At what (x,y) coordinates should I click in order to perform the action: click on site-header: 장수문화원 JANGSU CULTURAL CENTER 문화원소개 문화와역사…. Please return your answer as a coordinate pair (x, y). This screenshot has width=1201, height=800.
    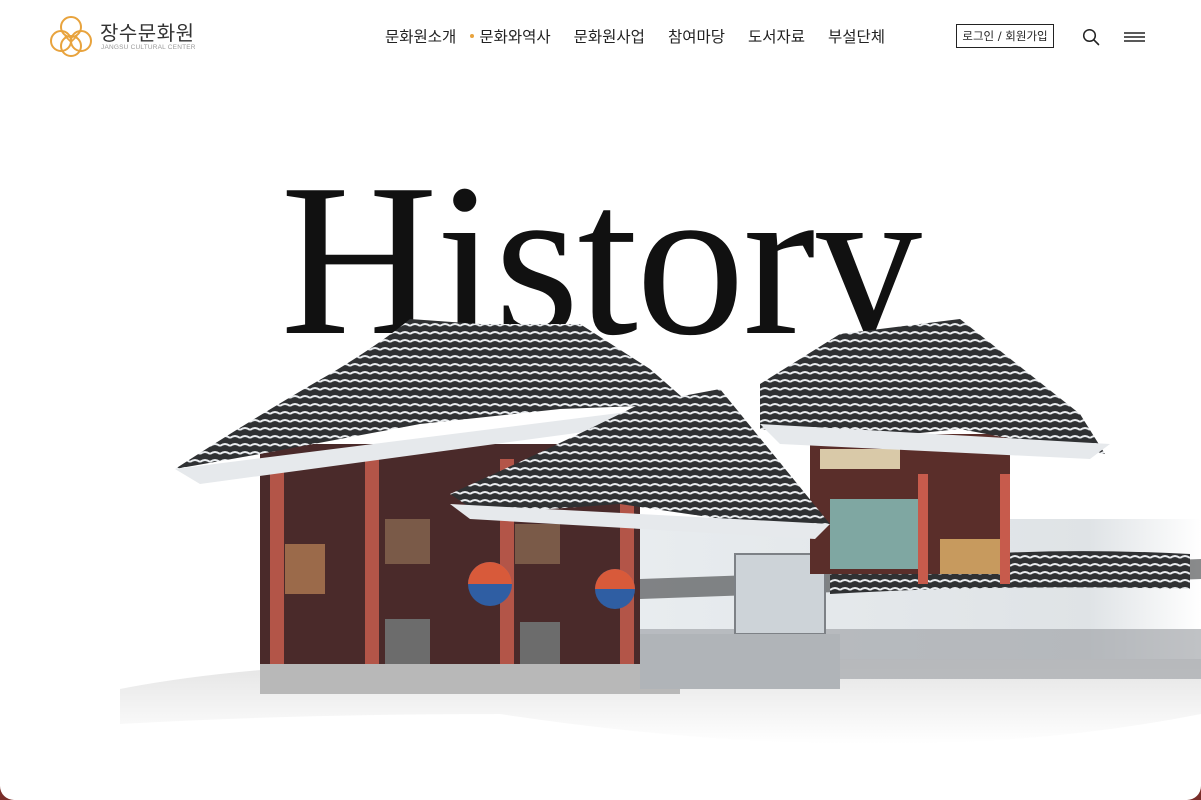
    Looking at the image, I should click on (600, 37).